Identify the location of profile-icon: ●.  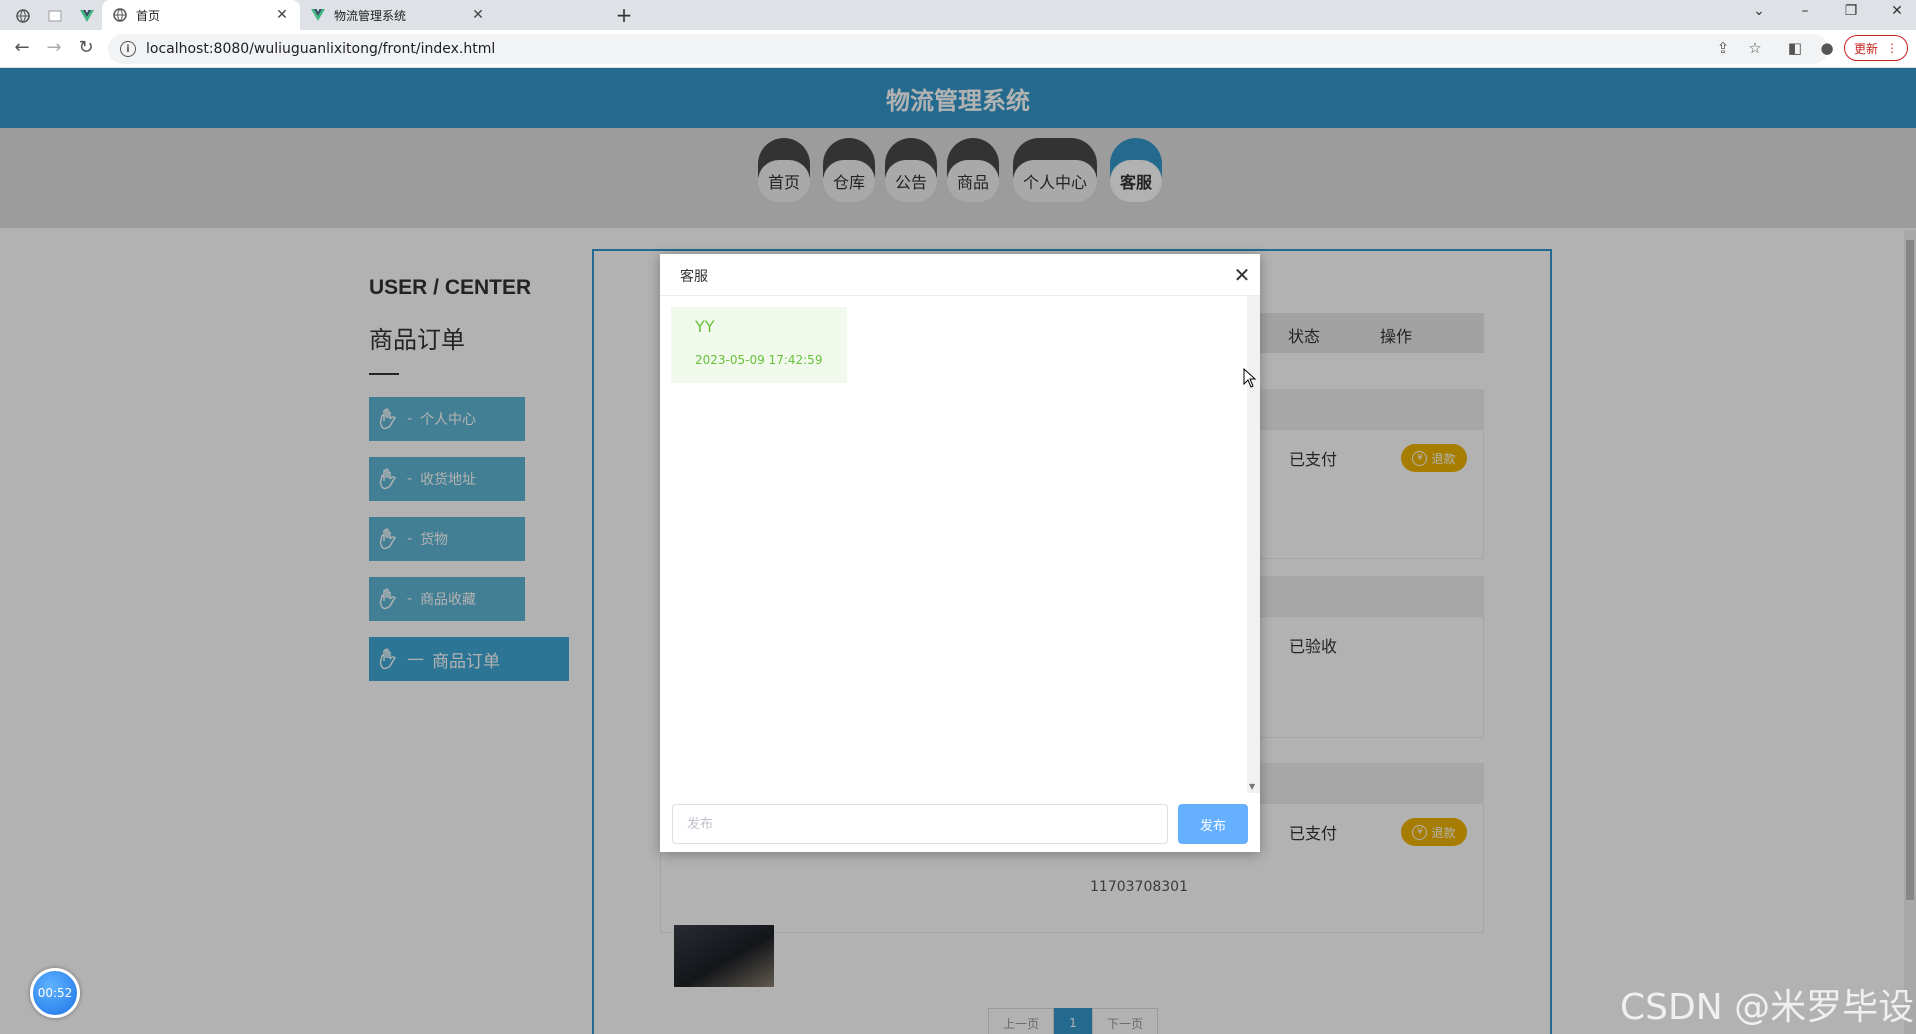
(1827, 48).